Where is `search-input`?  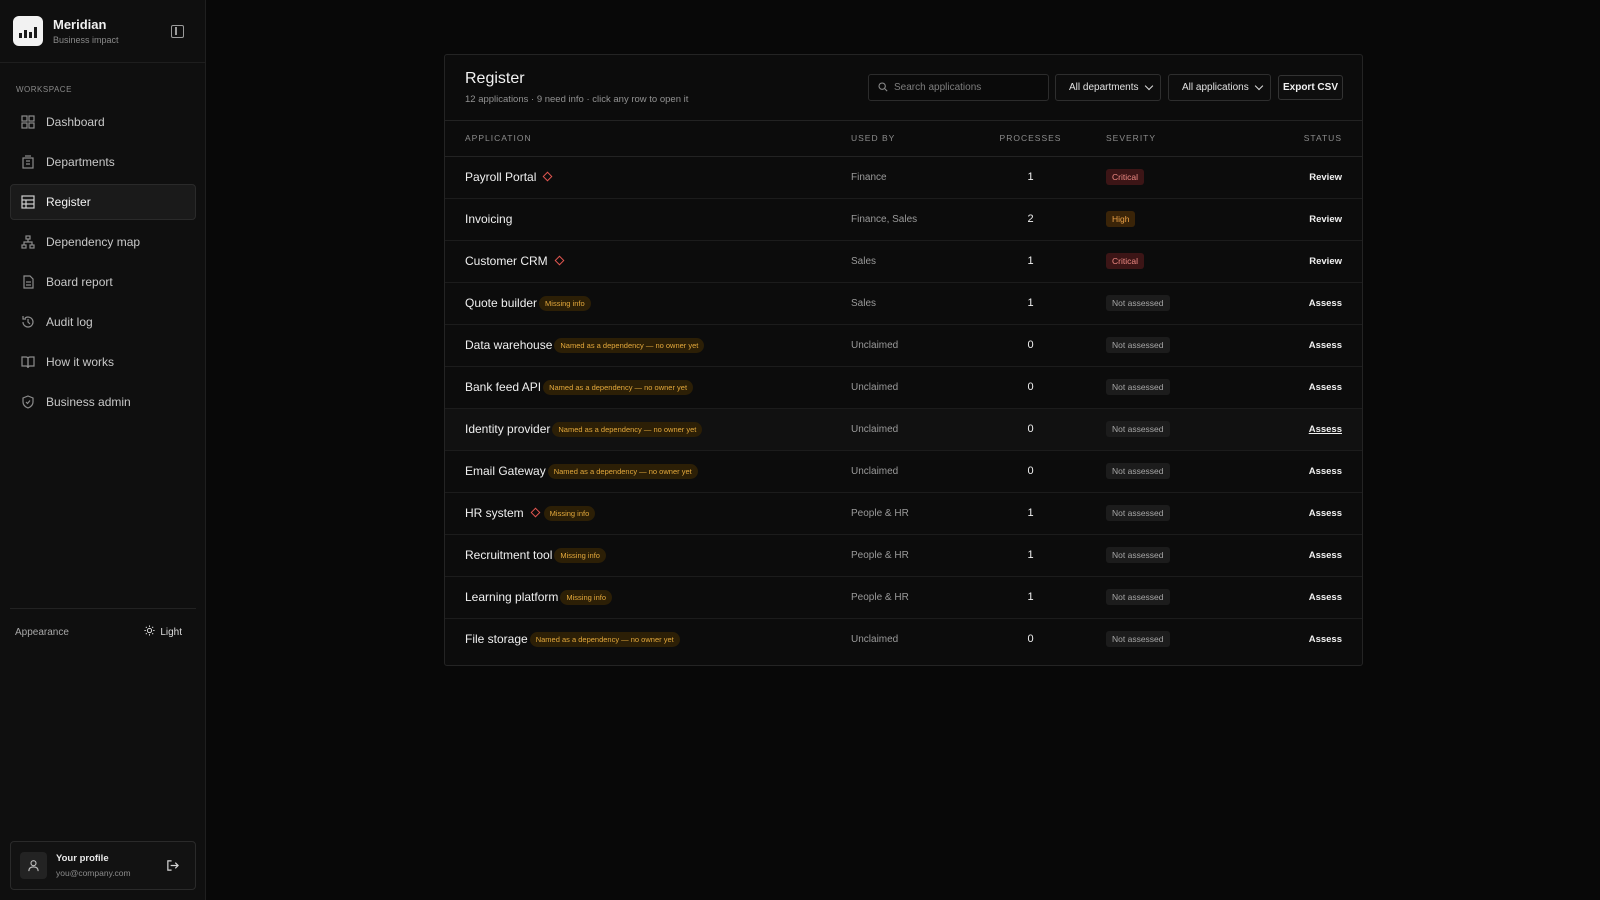
search-input is located at coordinates (969, 87).